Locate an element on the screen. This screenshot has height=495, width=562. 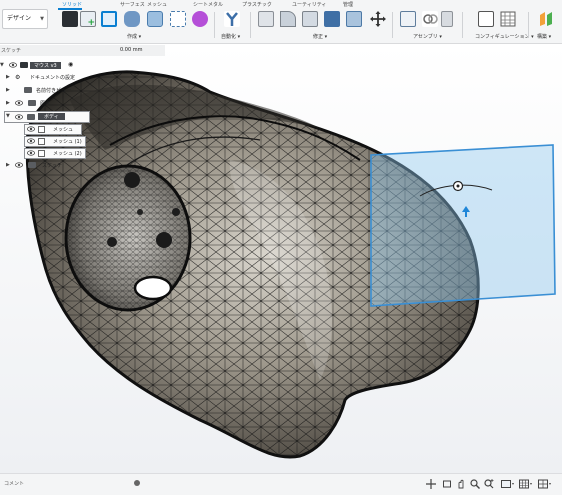
browser-root-row: ▼ マウス v3 ◉ is located at coordinates (39, 66).